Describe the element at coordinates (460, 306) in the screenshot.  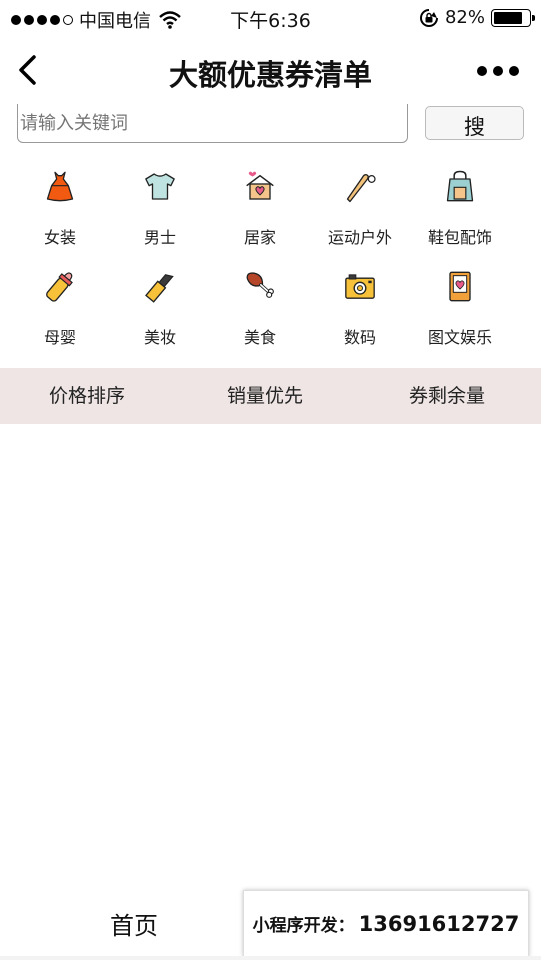
I see `category-item-entertainment: 图文娱乐` at that location.